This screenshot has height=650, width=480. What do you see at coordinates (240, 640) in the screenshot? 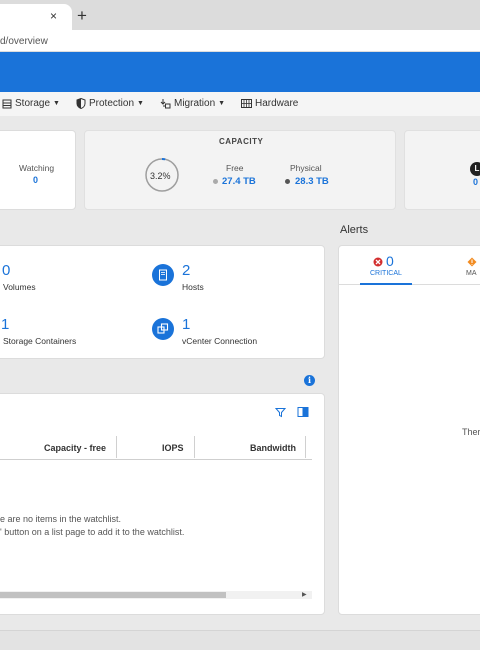
I see `bottom-bar` at bounding box center [240, 640].